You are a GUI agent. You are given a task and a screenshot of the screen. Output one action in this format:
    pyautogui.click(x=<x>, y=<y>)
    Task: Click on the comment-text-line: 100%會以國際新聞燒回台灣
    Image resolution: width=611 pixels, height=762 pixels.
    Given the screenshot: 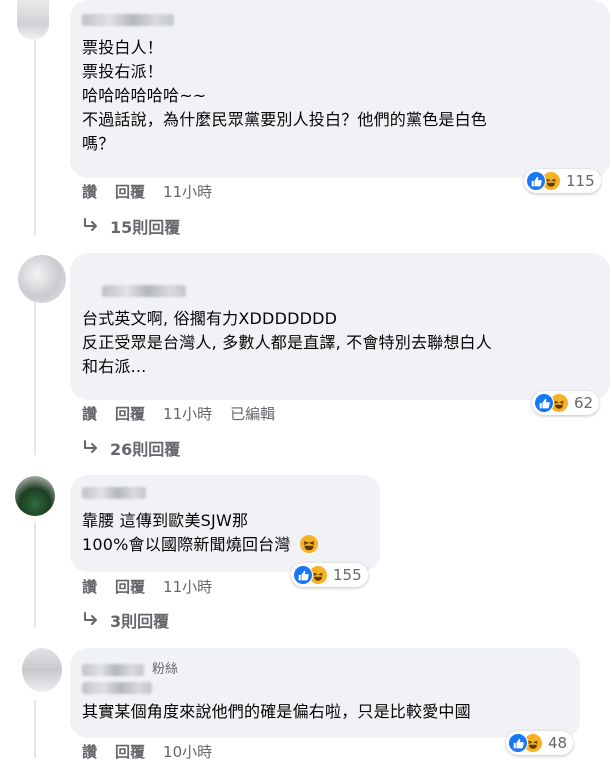 What is the action you would take?
    pyautogui.click(x=225, y=545)
    